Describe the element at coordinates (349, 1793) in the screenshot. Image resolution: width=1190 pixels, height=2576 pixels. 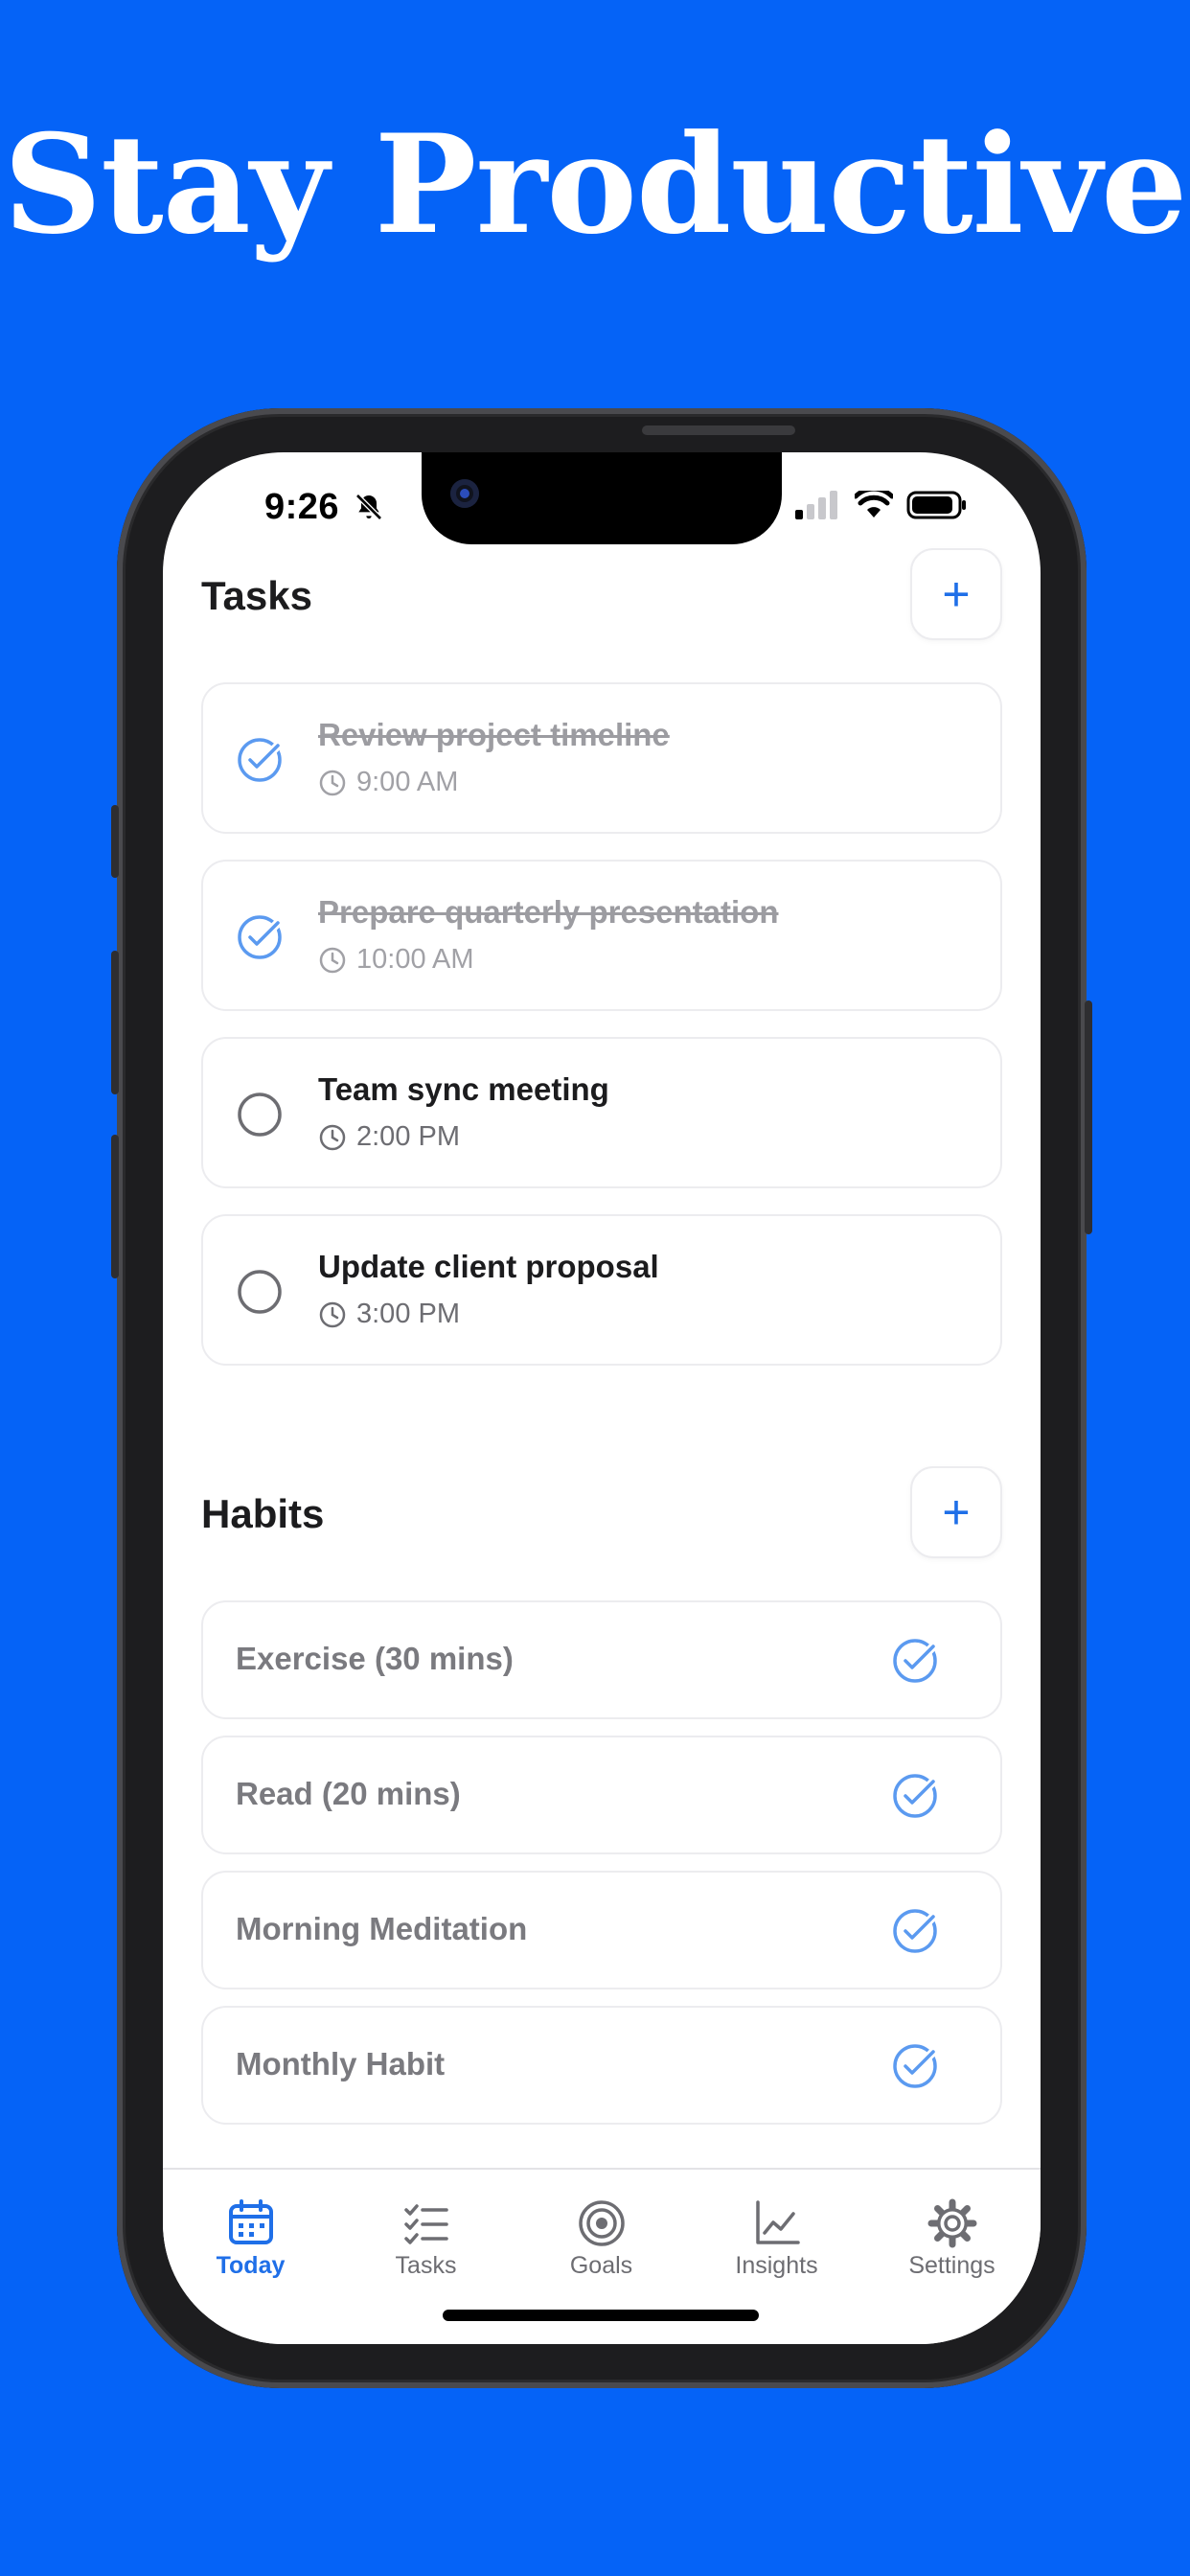
I see `habit-label: Read (20 mins)` at that location.